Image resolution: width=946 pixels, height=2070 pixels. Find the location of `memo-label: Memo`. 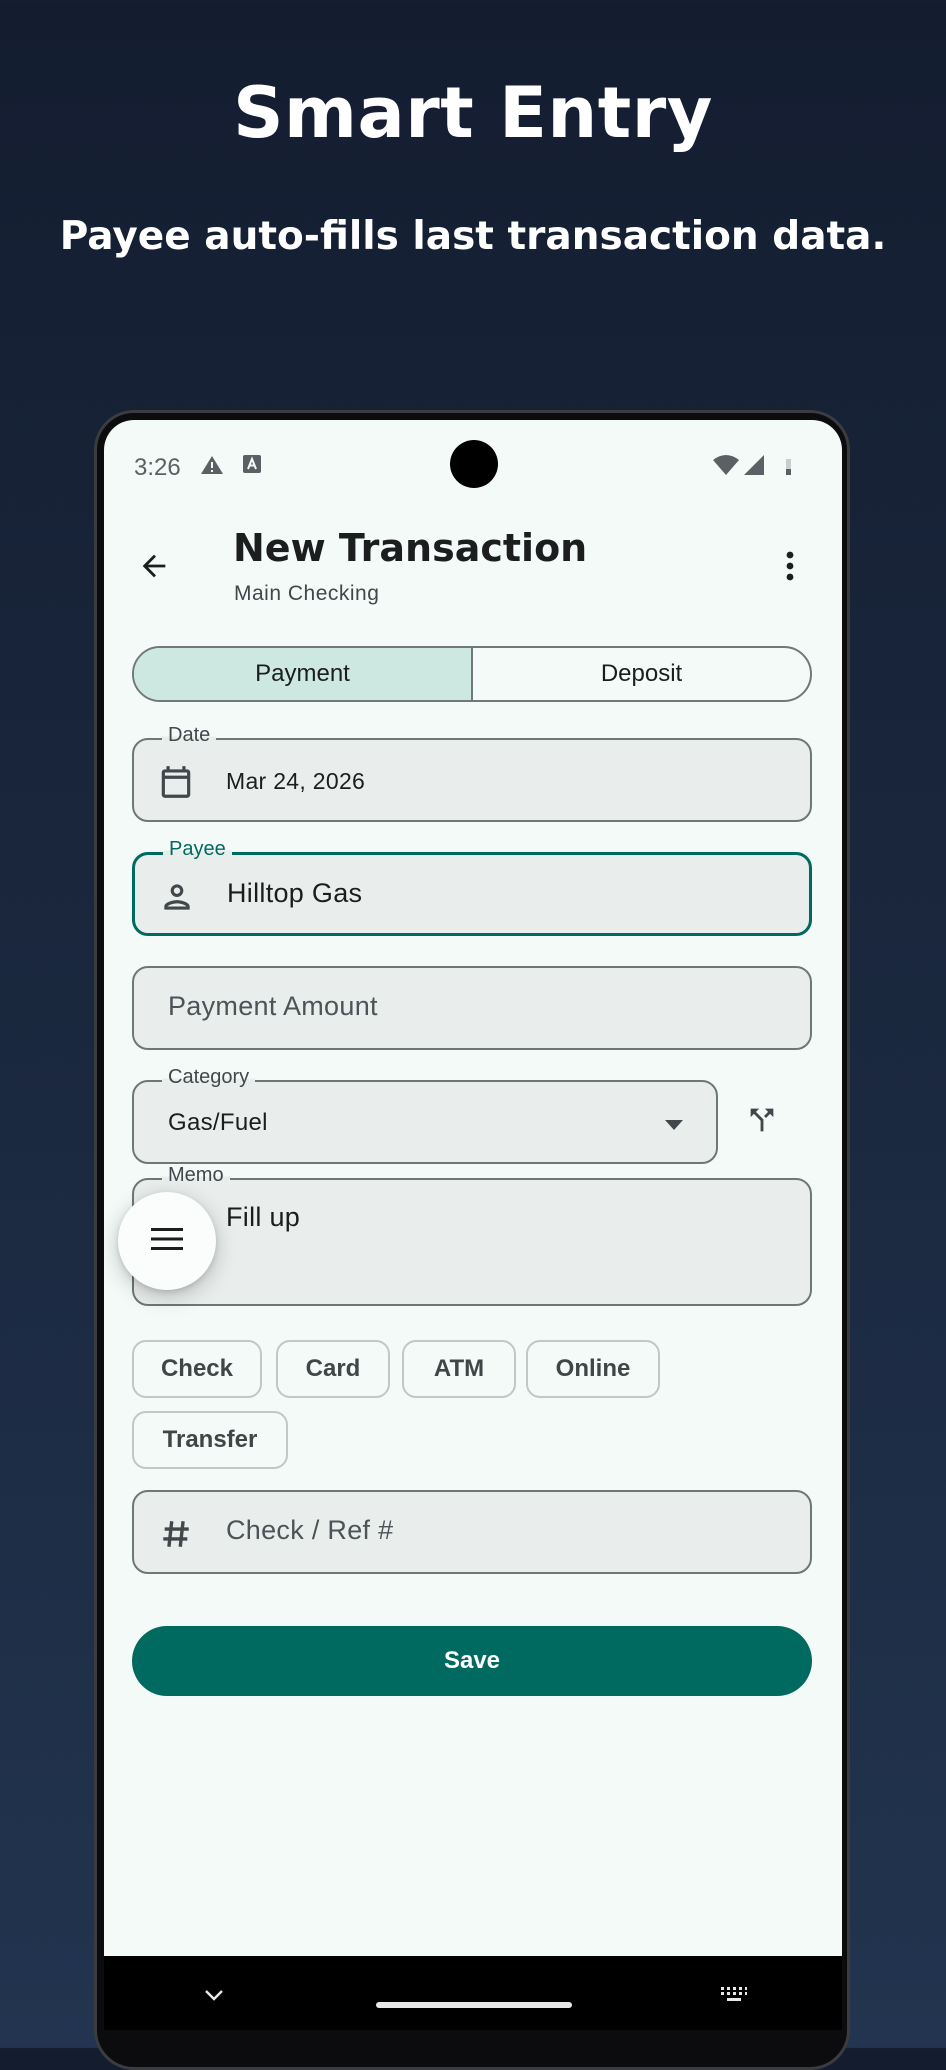

memo-label: Memo is located at coordinates (196, 1175).